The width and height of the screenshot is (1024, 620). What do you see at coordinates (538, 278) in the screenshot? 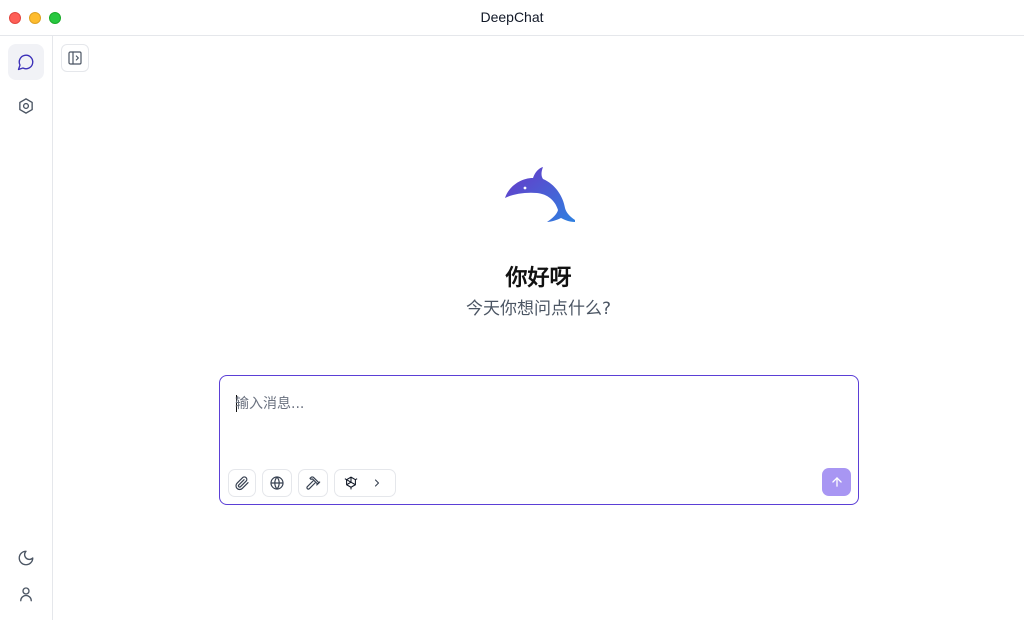
I see `greeting-title: 你好呀` at bounding box center [538, 278].